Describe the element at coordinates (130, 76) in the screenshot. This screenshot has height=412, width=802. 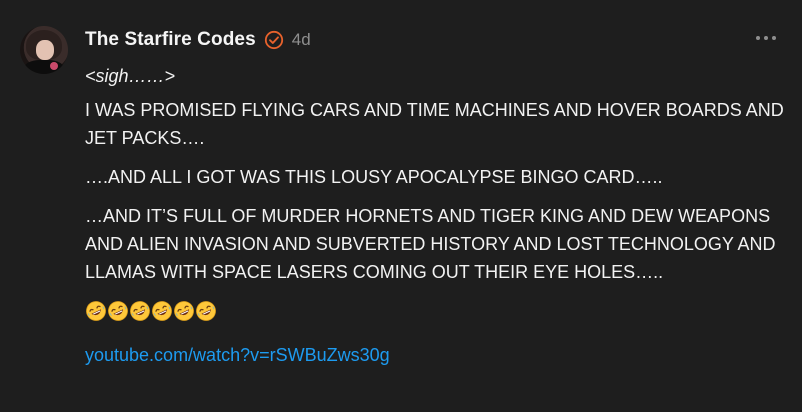
I see `post-intro: <sigh……>` at that location.